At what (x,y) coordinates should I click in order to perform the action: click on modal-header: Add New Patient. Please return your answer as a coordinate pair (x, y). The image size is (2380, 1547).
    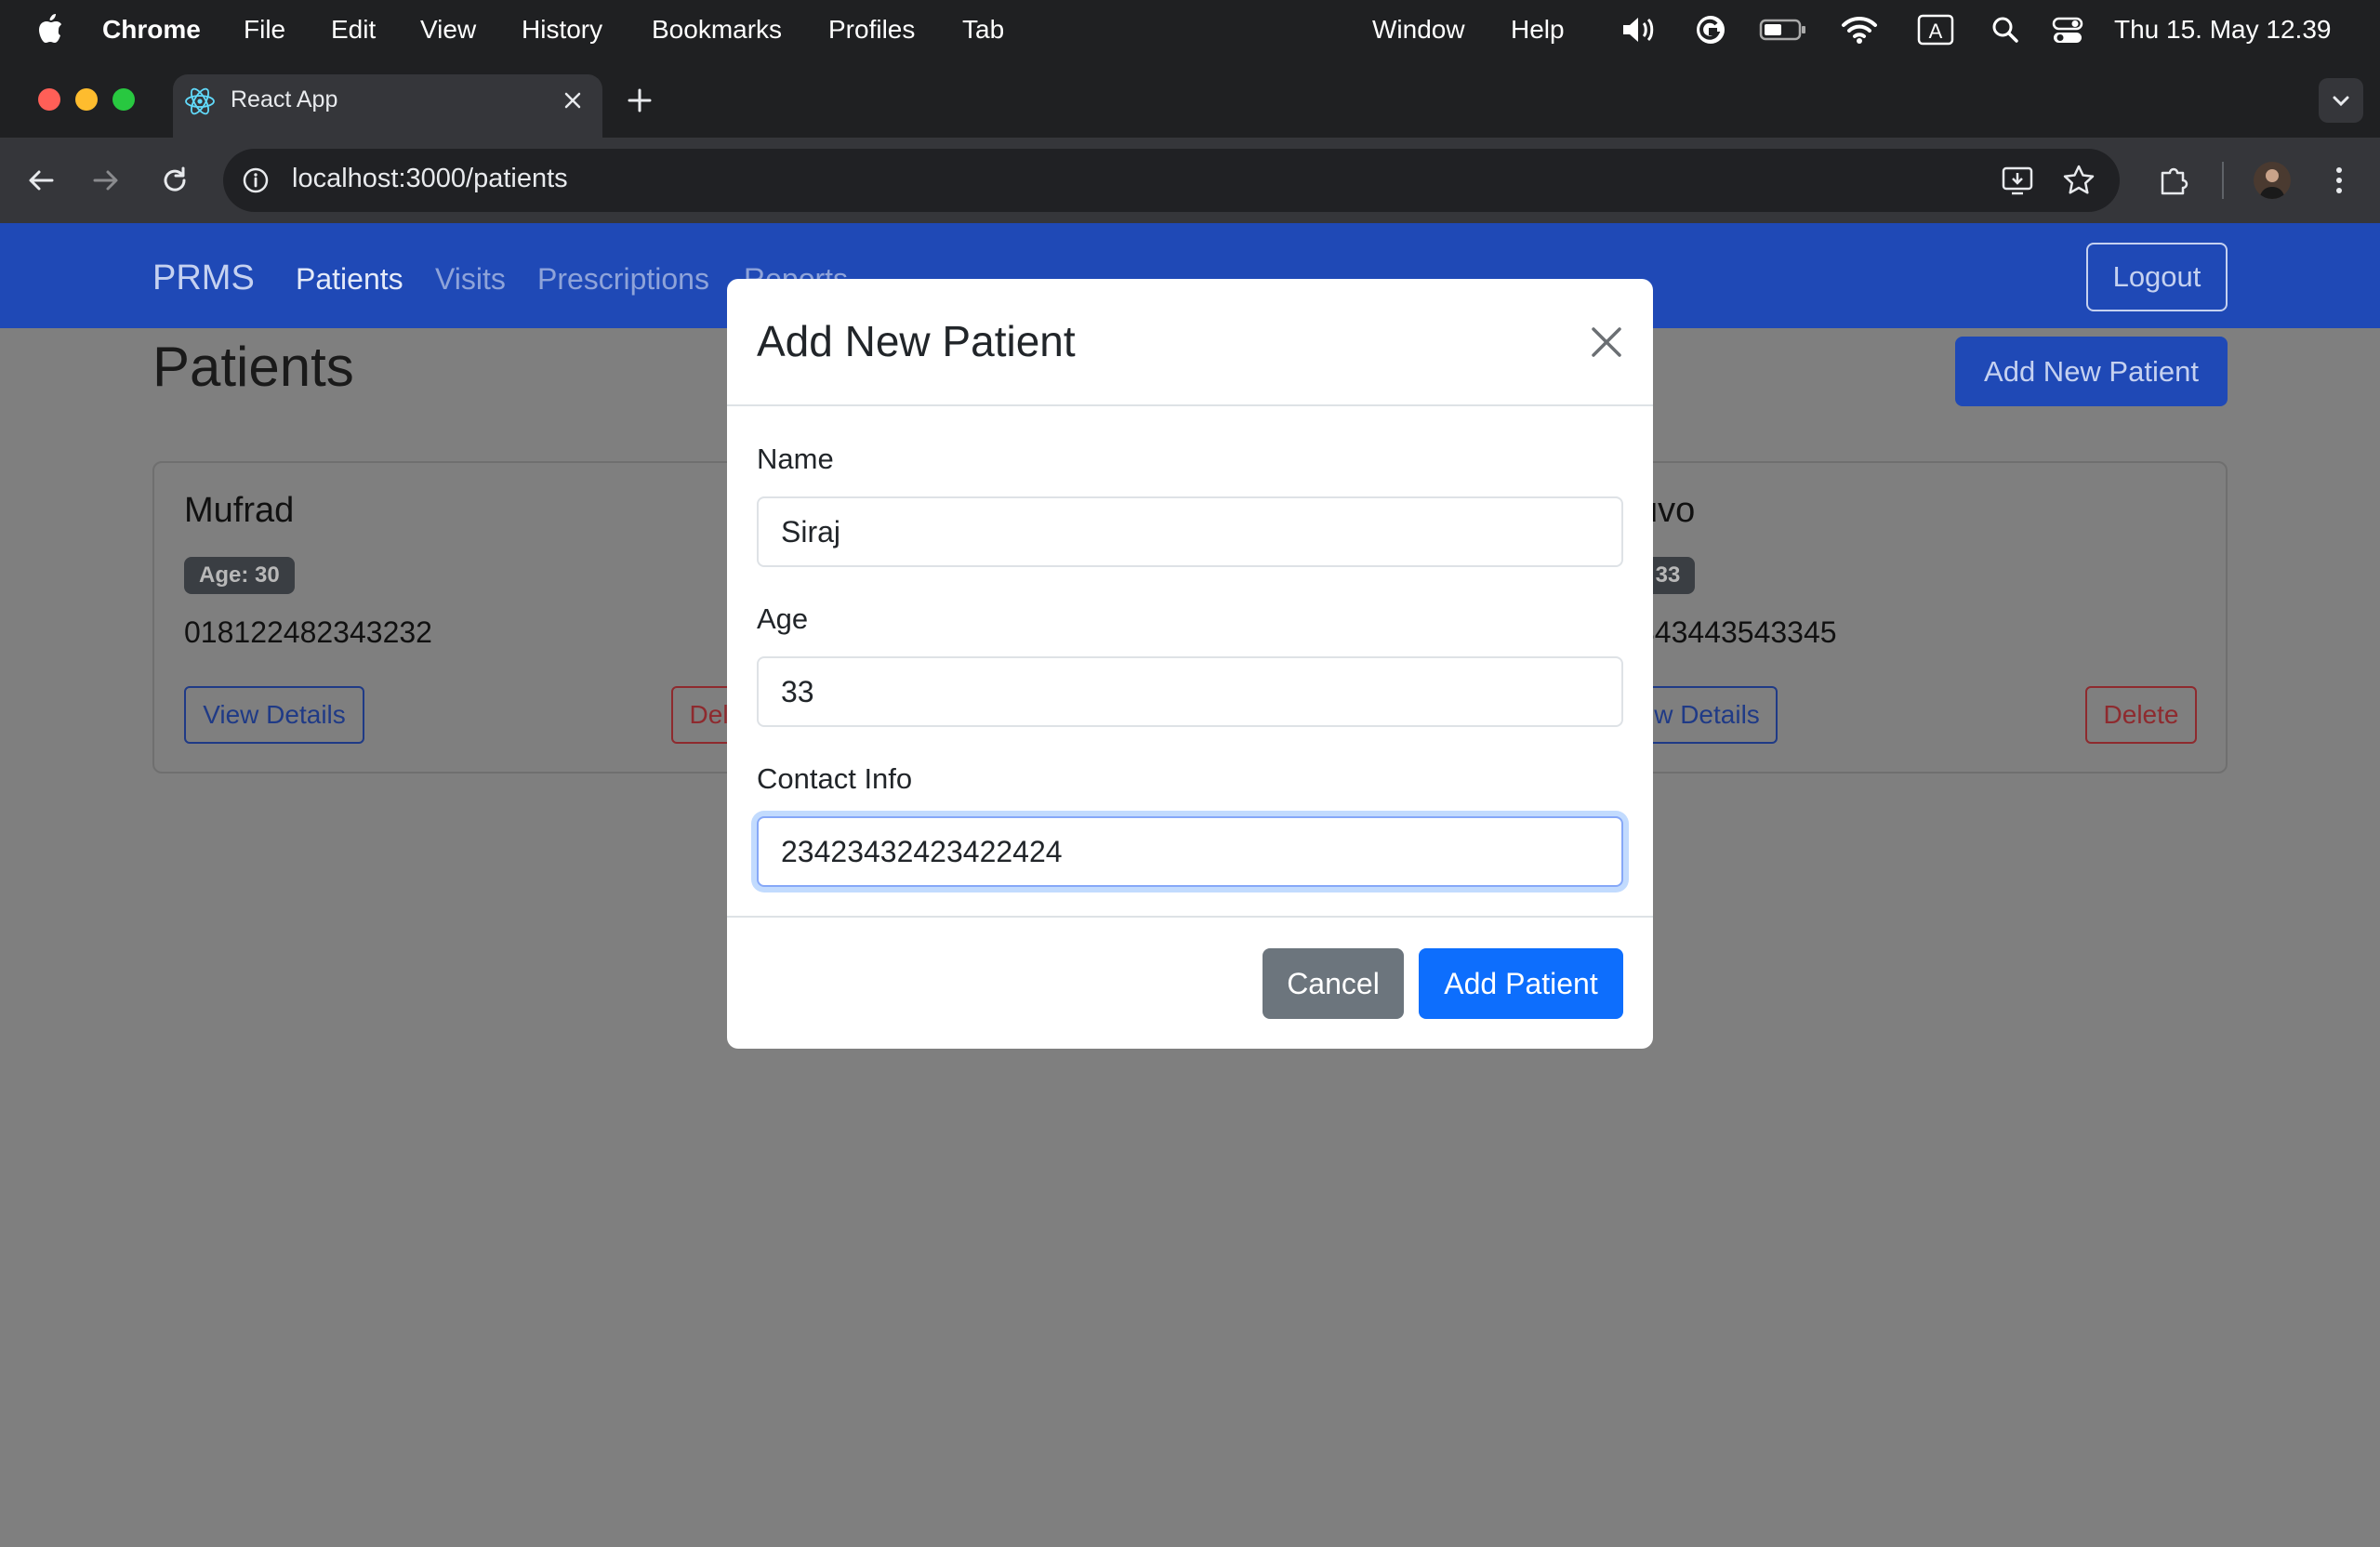
    Looking at the image, I should click on (1190, 342).